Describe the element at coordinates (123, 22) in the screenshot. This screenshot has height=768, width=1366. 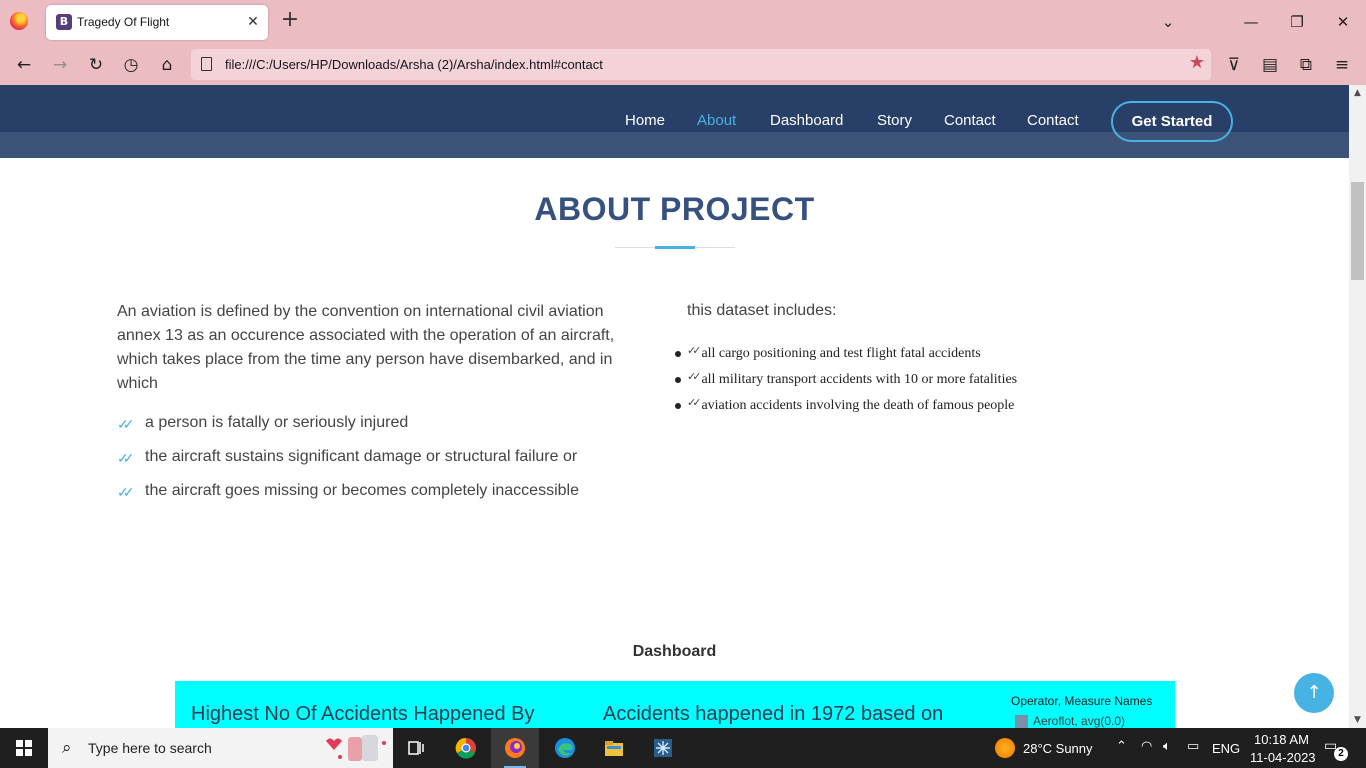
I see `tab-title: Tragedy Of Flight` at that location.